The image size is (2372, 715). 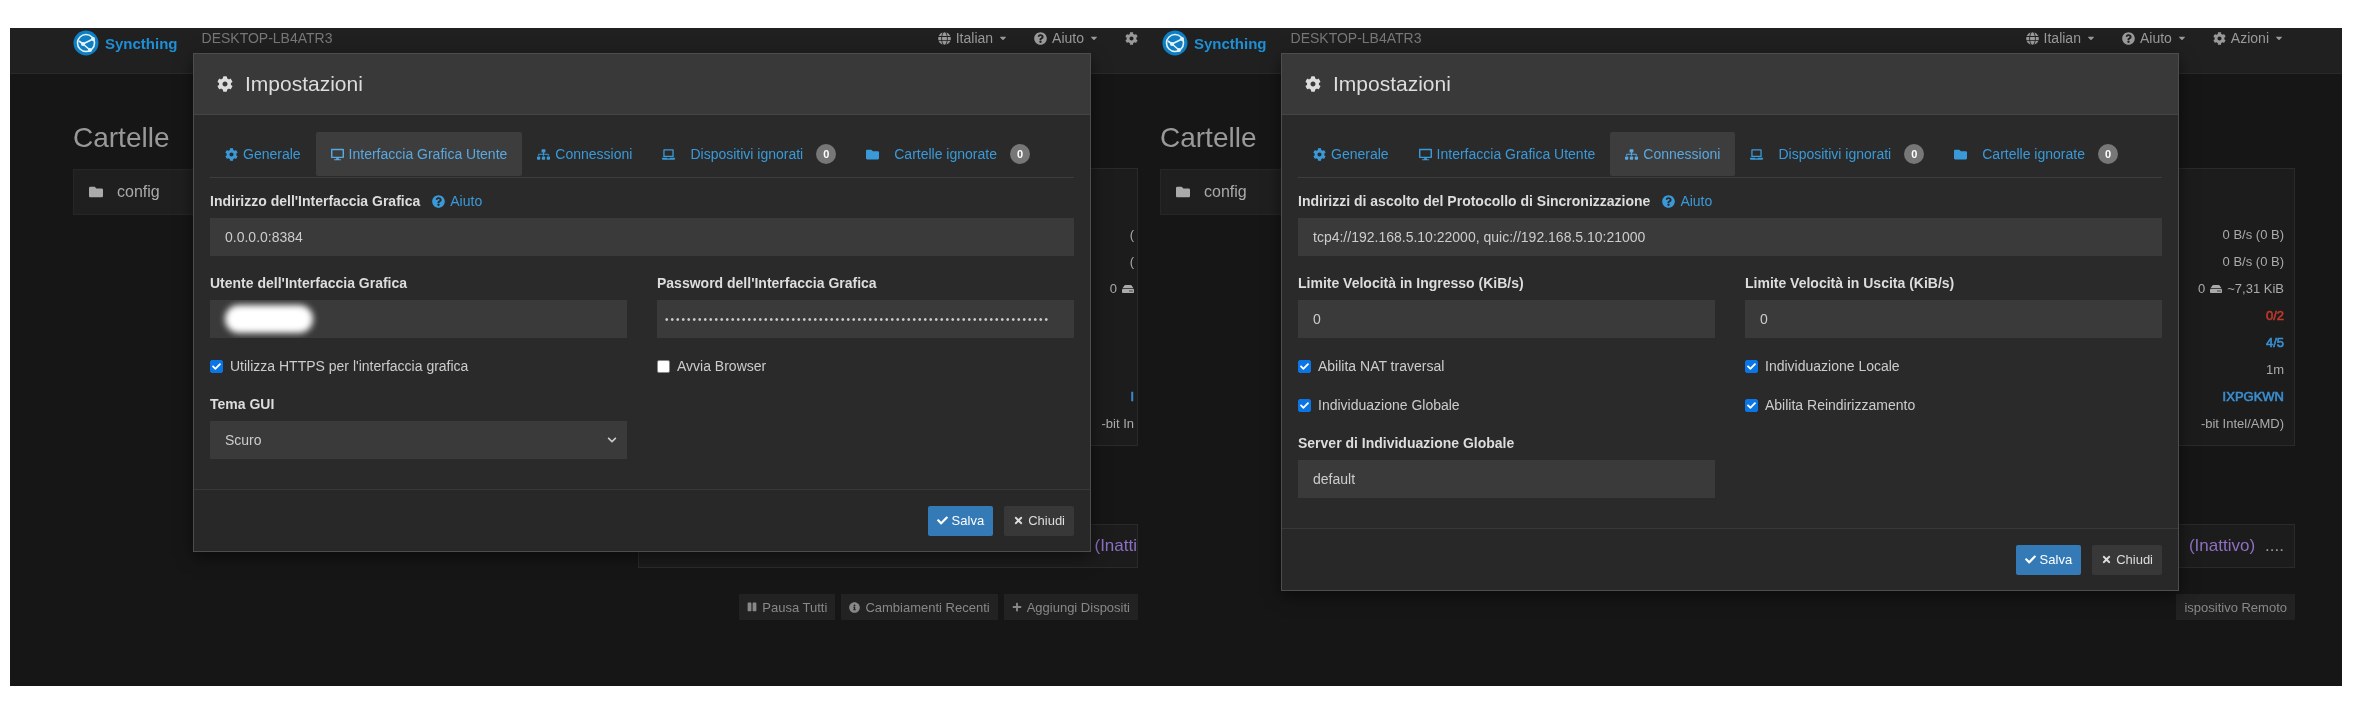 What do you see at coordinates (855, 607) in the screenshot?
I see `info-icon` at bounding box center [855, 607].